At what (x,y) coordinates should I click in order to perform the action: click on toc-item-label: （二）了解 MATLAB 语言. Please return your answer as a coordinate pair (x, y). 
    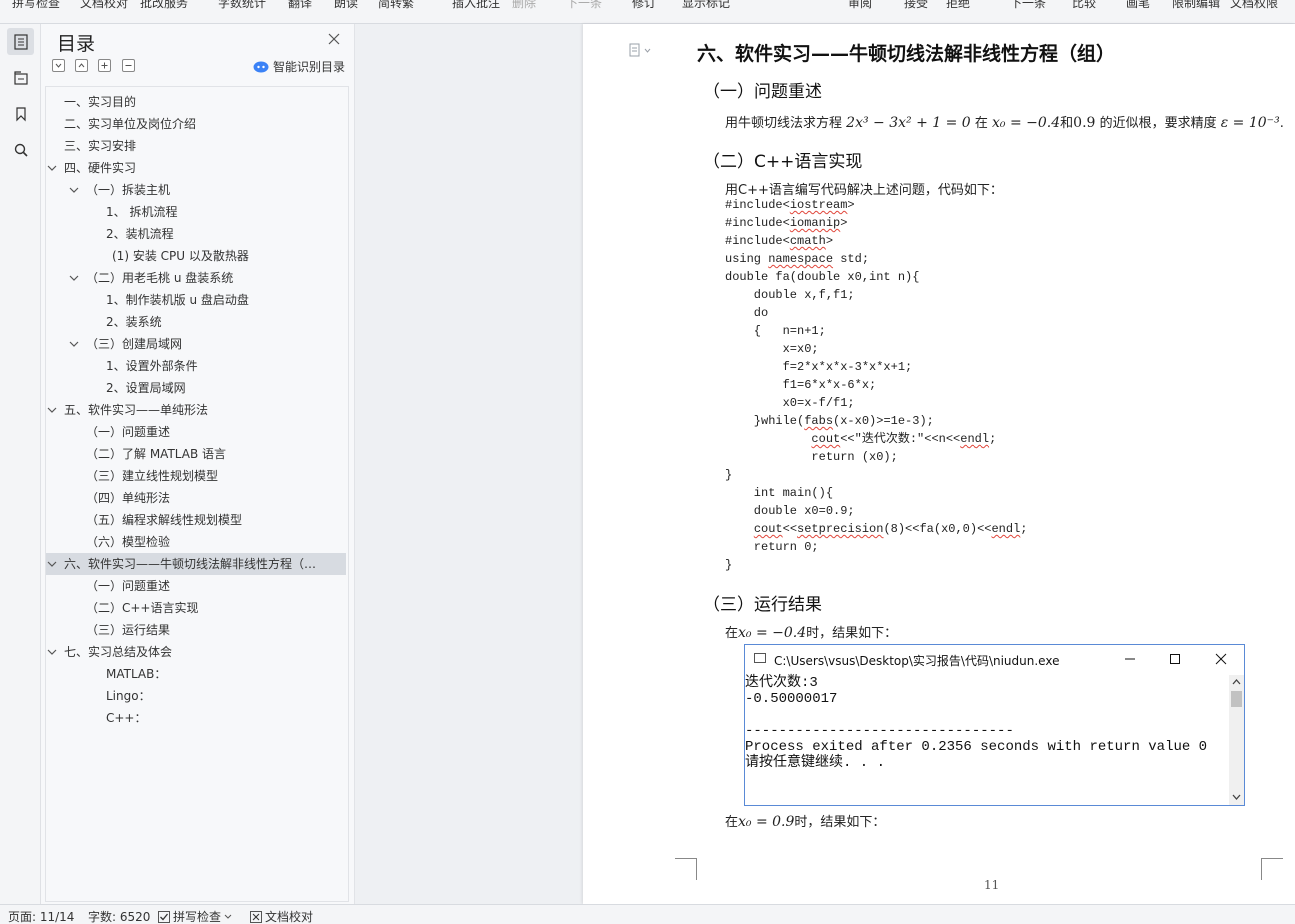
    Looking at the image, I should click on (156, 454).